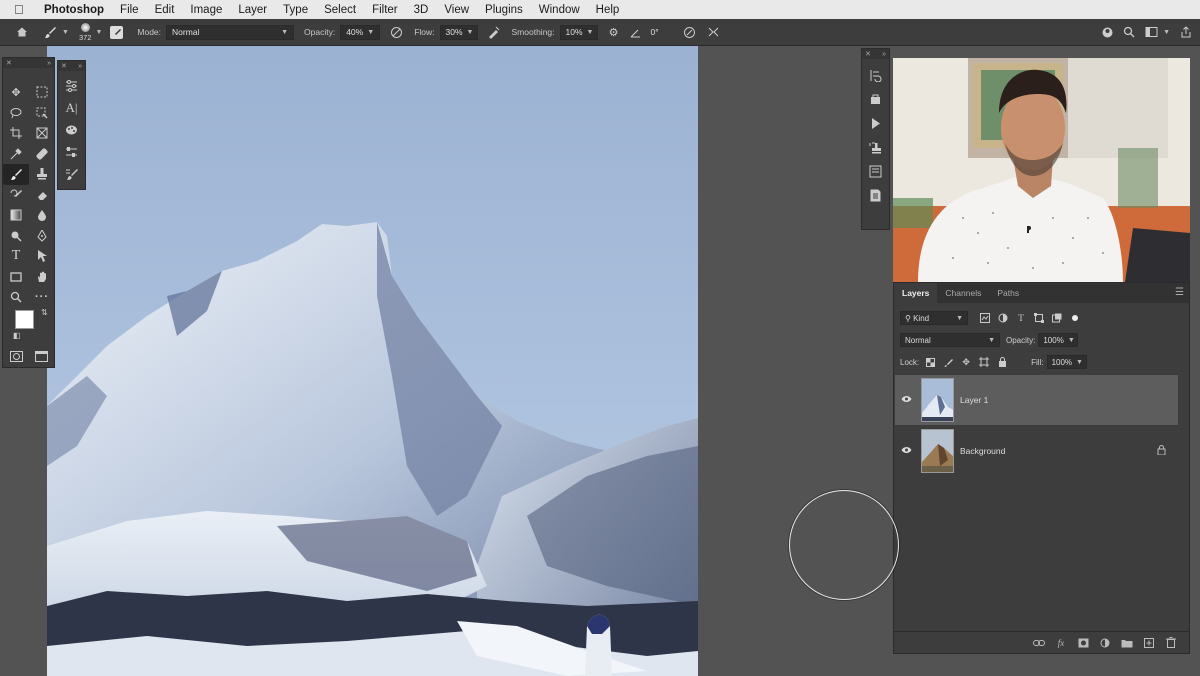 The width and height of the screenshot is (1200, 676). I want to click on layer-row-background: Background, so click(1036, 451).